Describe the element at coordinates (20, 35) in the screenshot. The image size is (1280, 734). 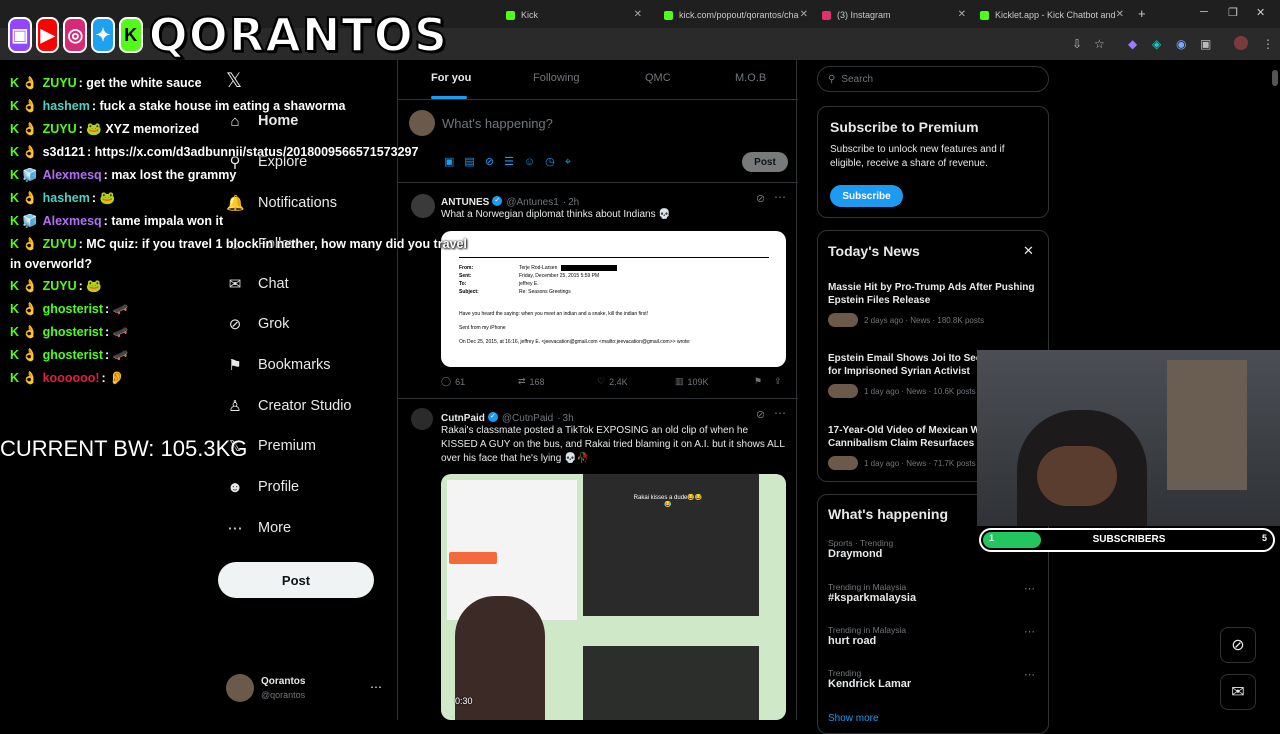
I see `twitch-icon: ▣` at that location.